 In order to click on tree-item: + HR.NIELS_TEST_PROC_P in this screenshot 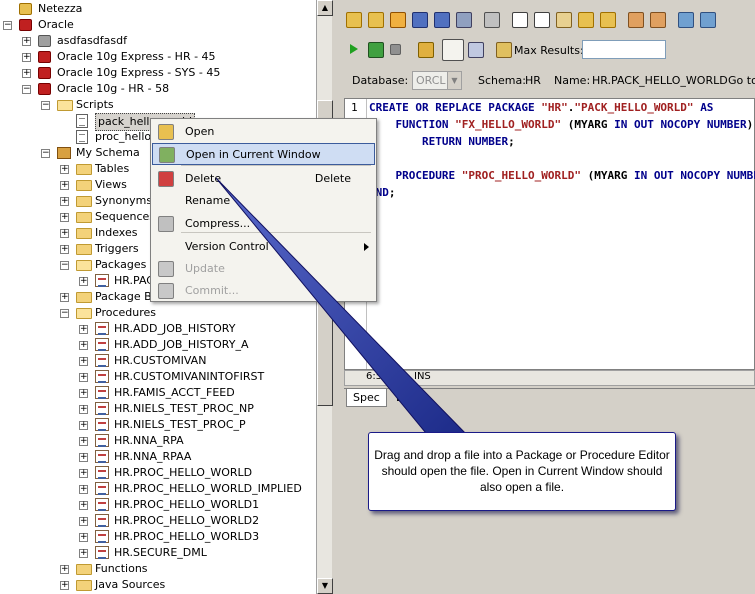, I will do `click(158, 425)`.